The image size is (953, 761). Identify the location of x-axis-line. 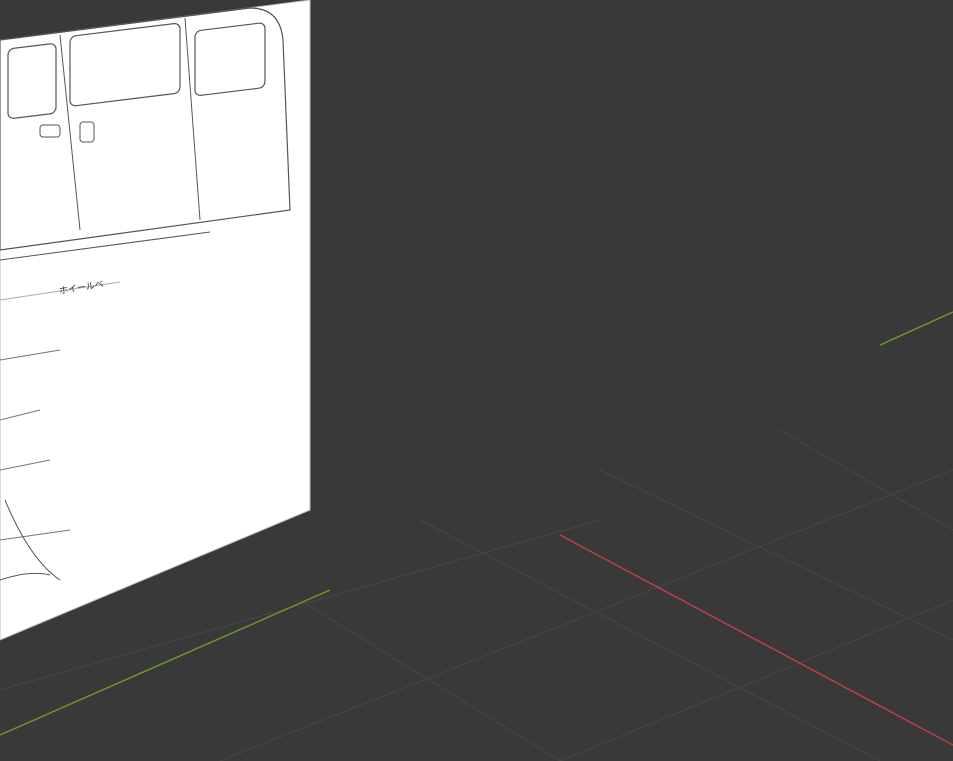
(756, 640).